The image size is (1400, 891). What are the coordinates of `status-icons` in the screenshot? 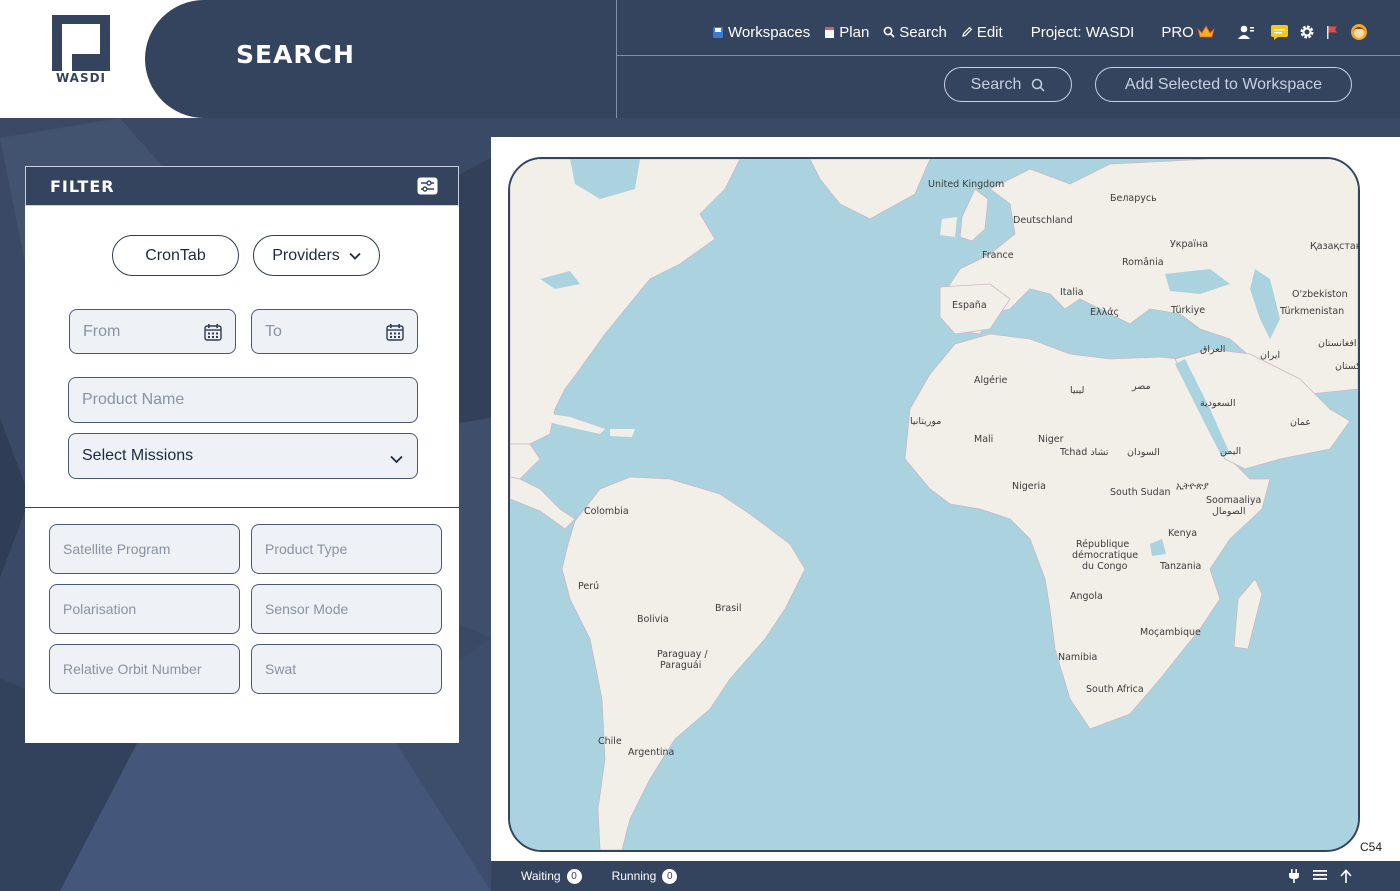 It's located at (1313, 876).